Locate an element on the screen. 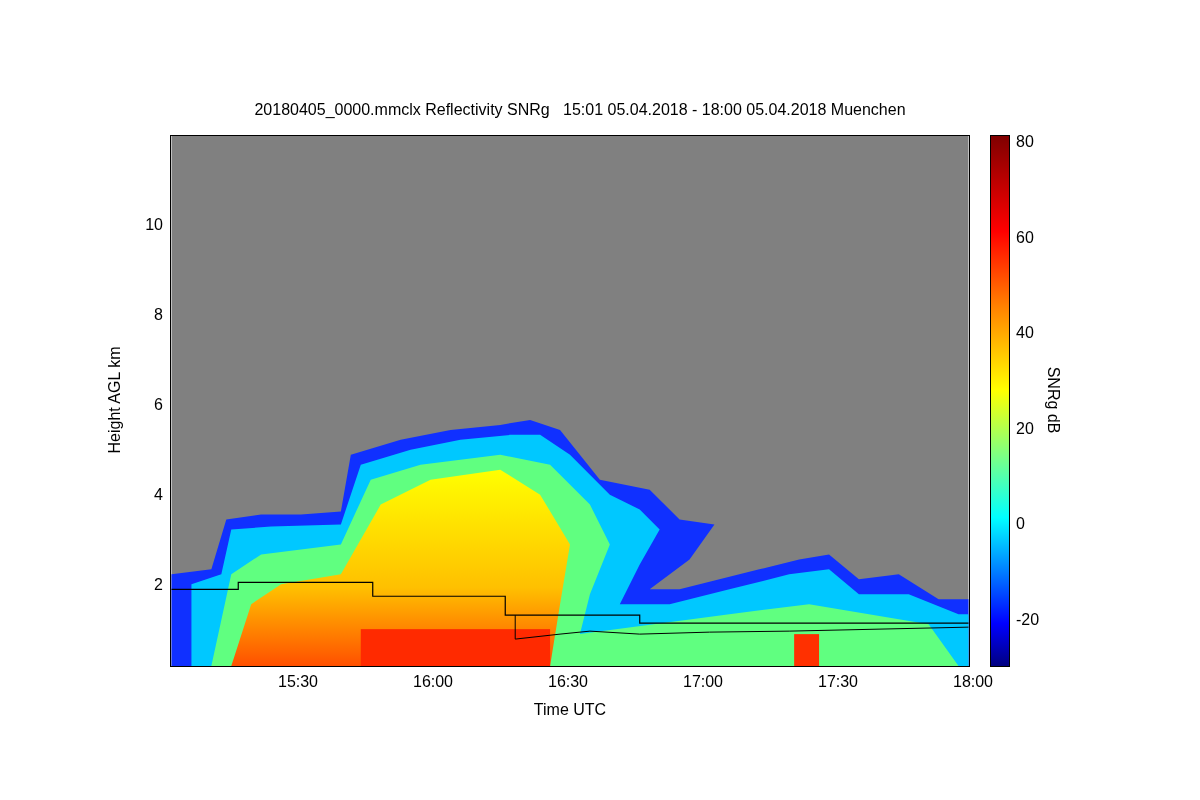  x-axis-label: Time UTC is located at coordinates (570, 710).